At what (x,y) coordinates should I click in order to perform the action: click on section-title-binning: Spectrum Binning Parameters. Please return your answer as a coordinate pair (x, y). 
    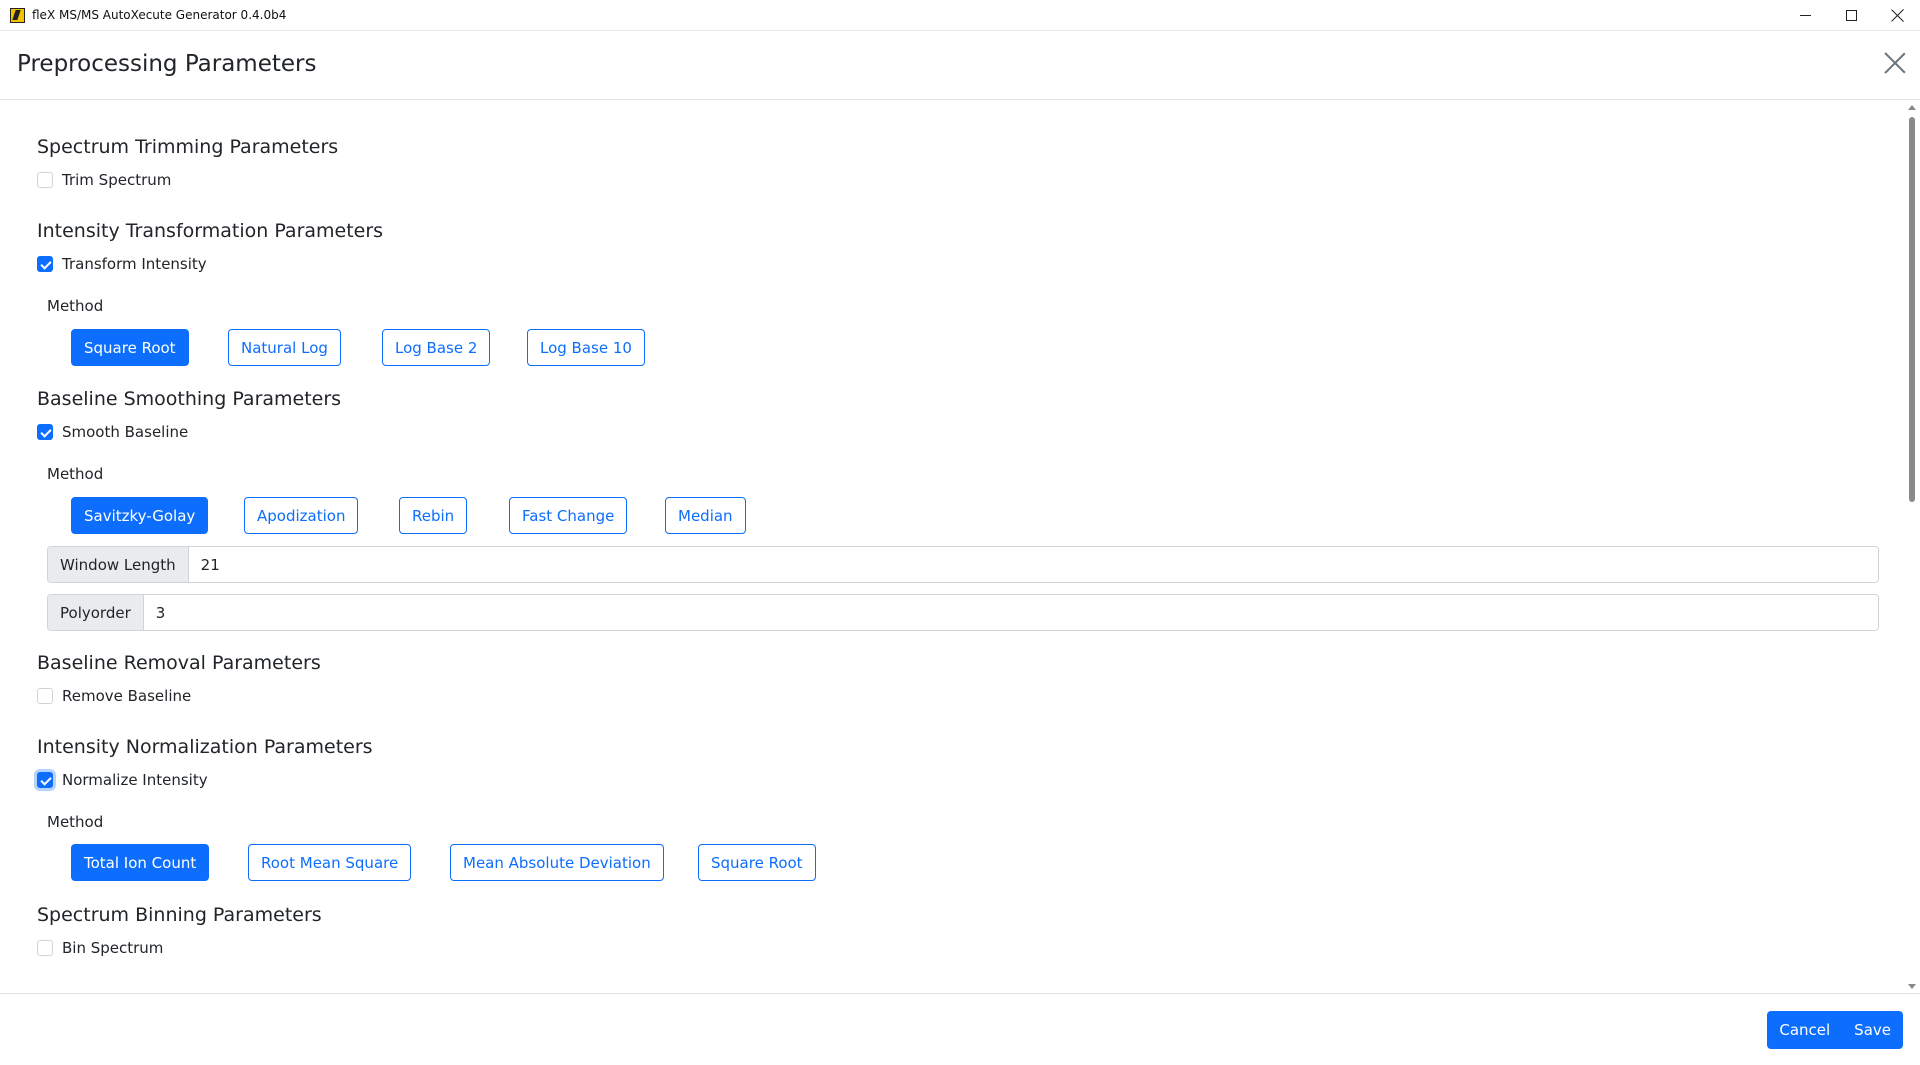
    Looking at the image, I should click on (179, 915).